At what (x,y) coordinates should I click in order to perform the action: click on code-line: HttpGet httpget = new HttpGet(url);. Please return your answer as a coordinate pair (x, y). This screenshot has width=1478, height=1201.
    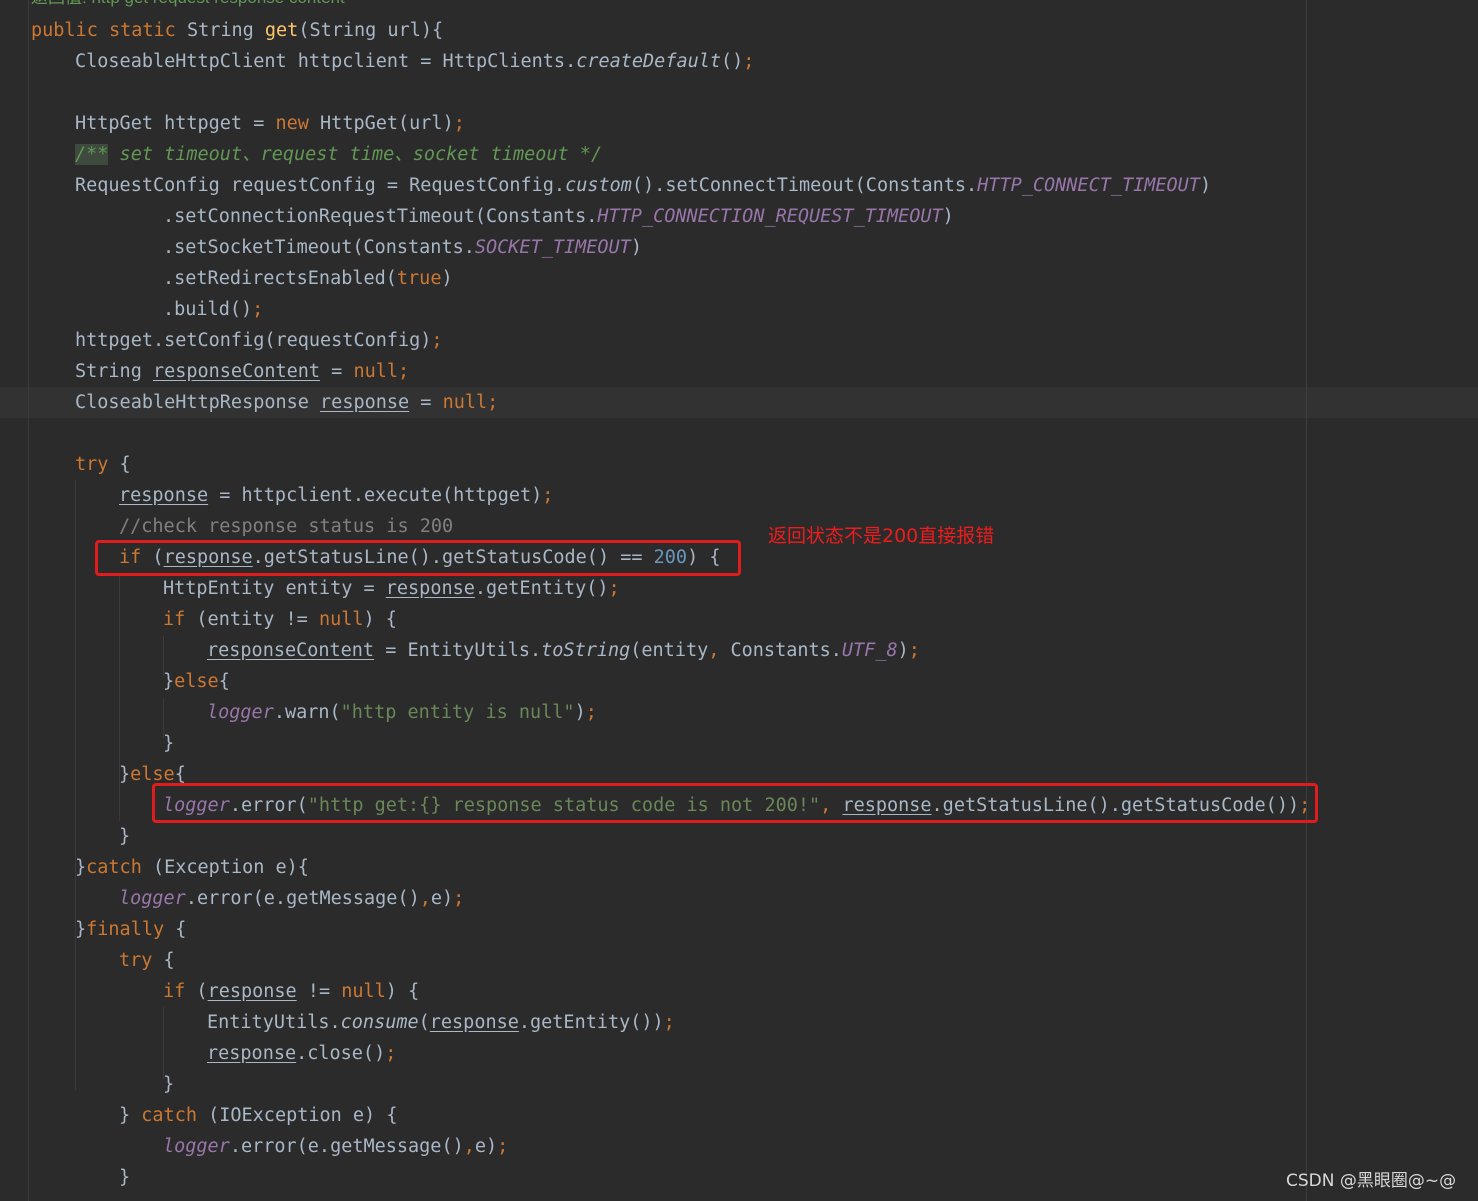
    Looking at the image, I should click on (270, 123).